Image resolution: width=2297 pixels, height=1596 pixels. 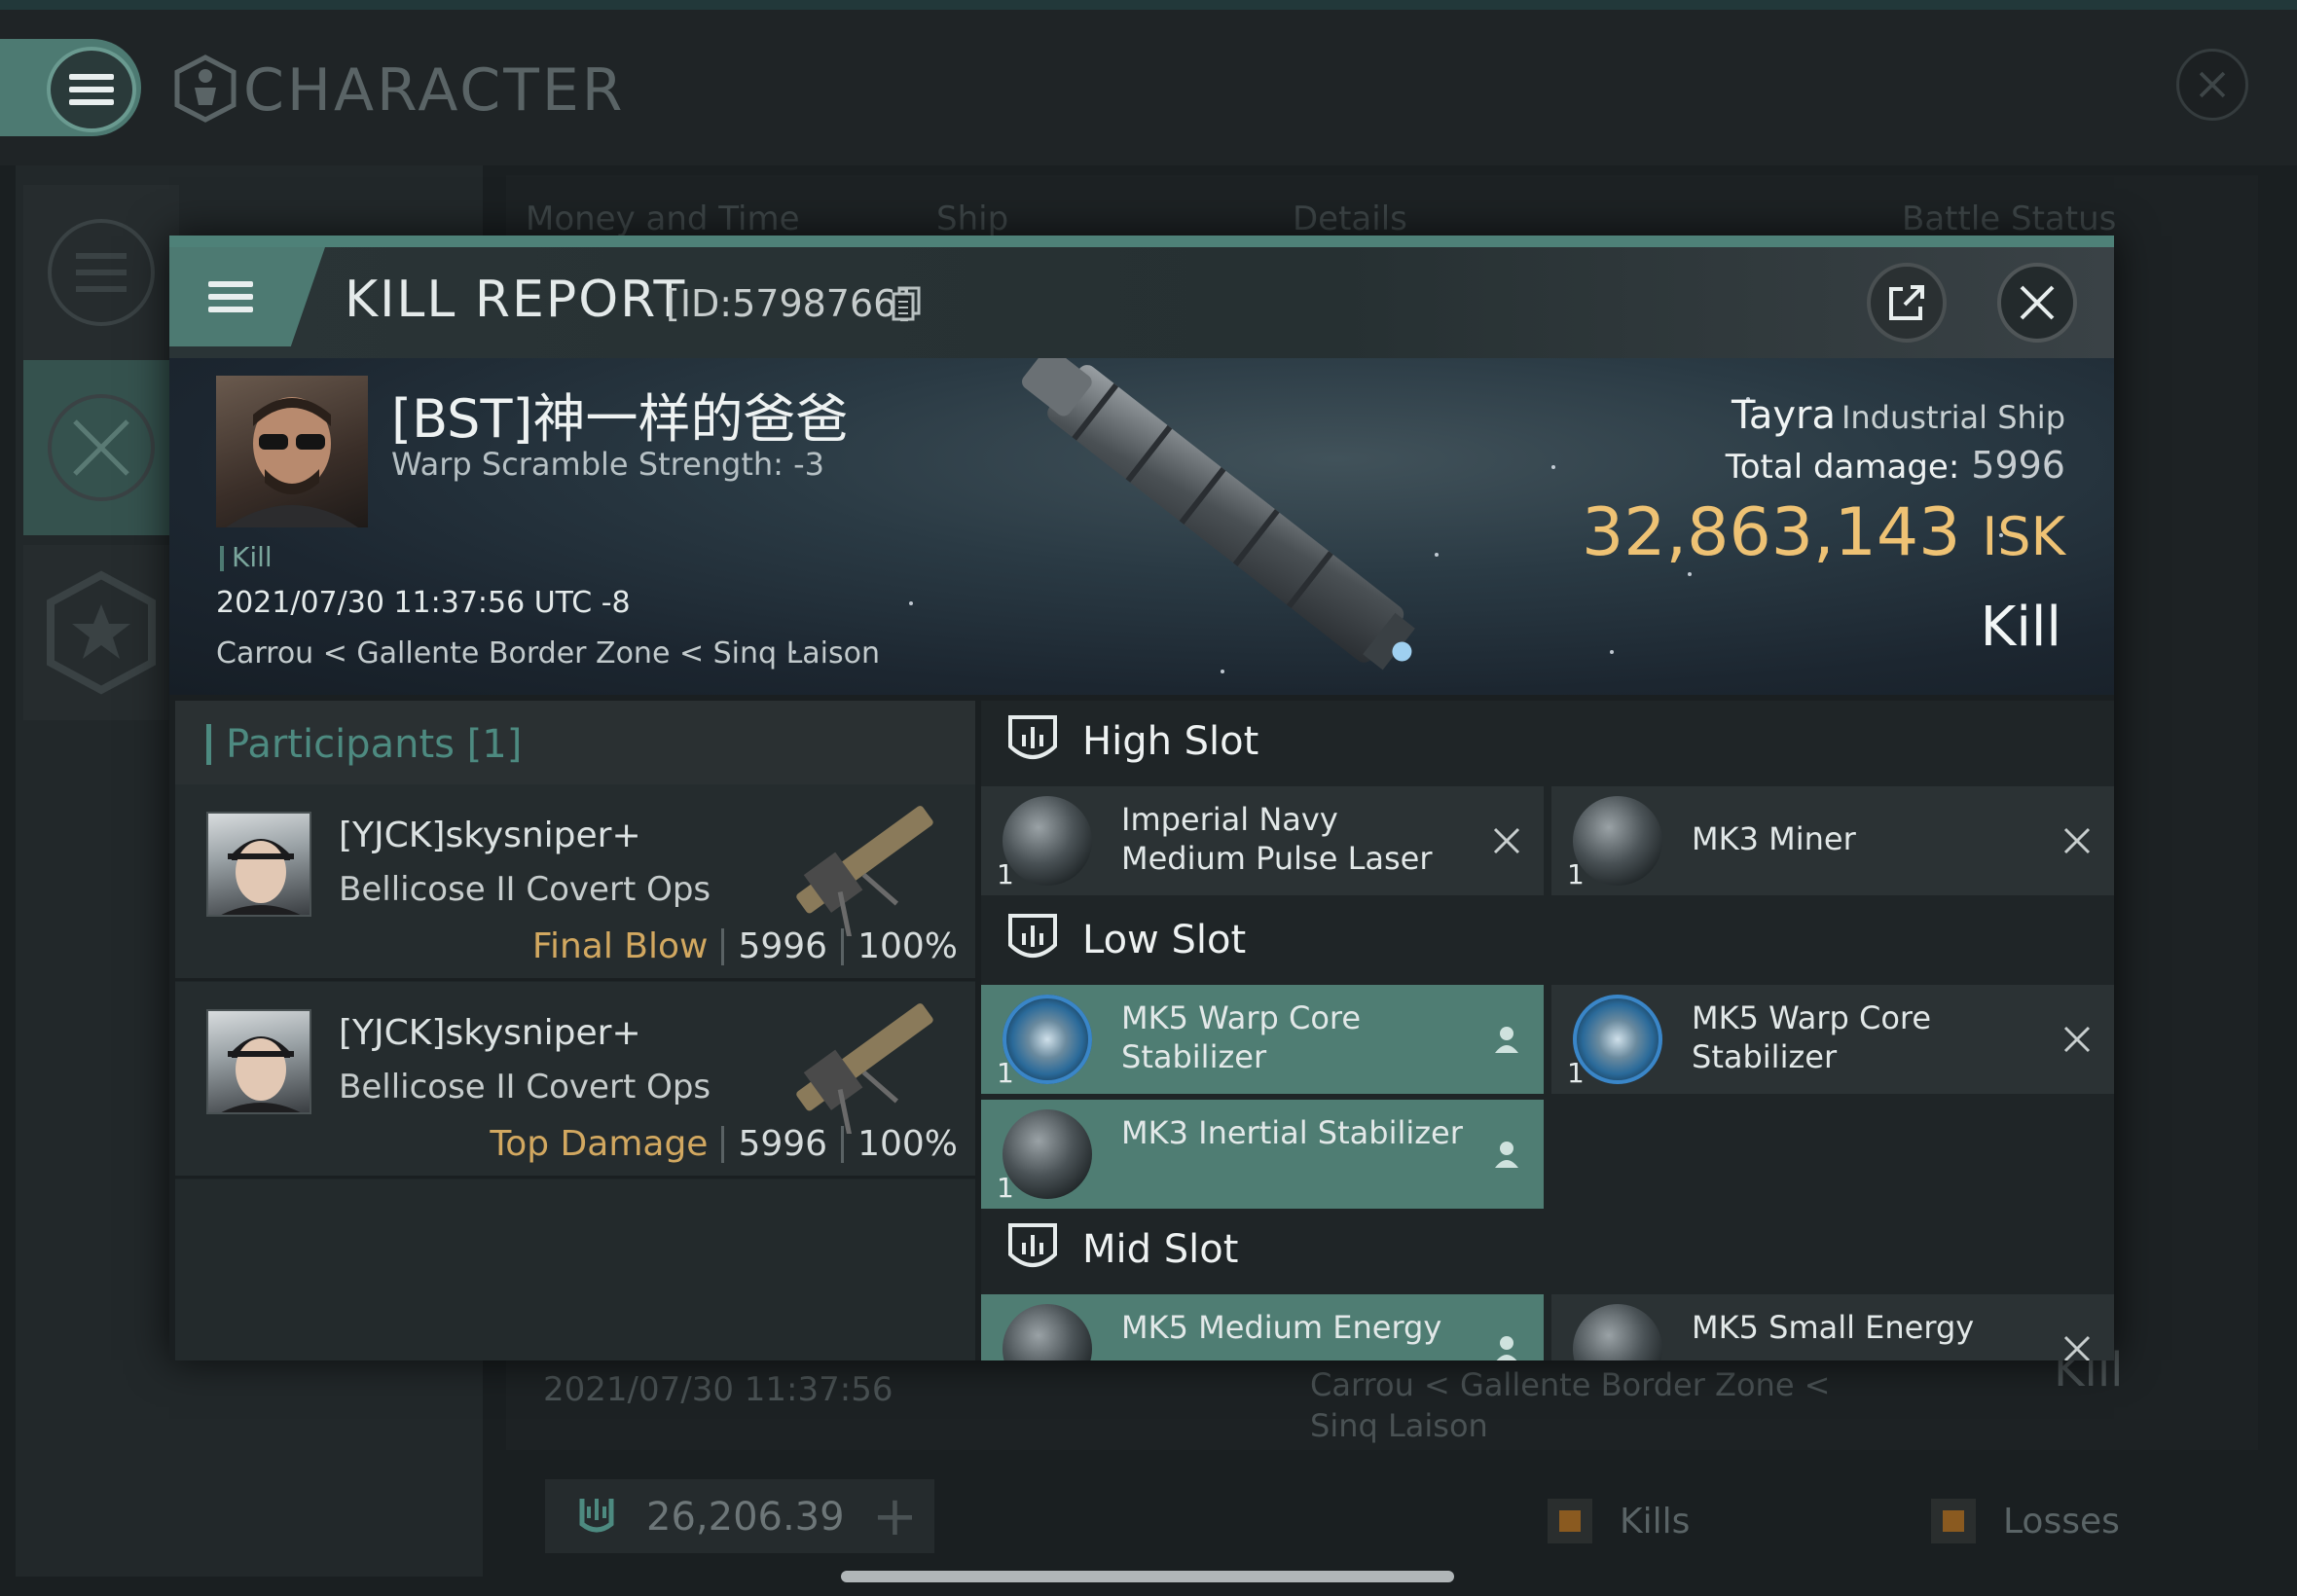 I want to click on share-button, so click(x=1907, y=303).